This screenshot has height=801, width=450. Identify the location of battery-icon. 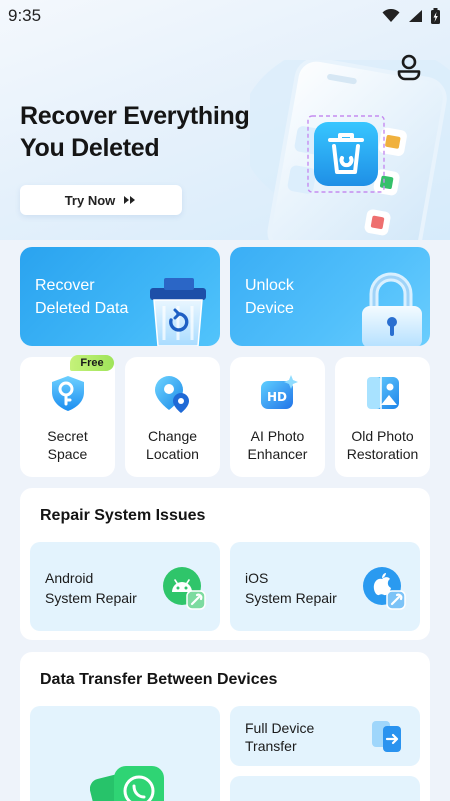
(435, 16).